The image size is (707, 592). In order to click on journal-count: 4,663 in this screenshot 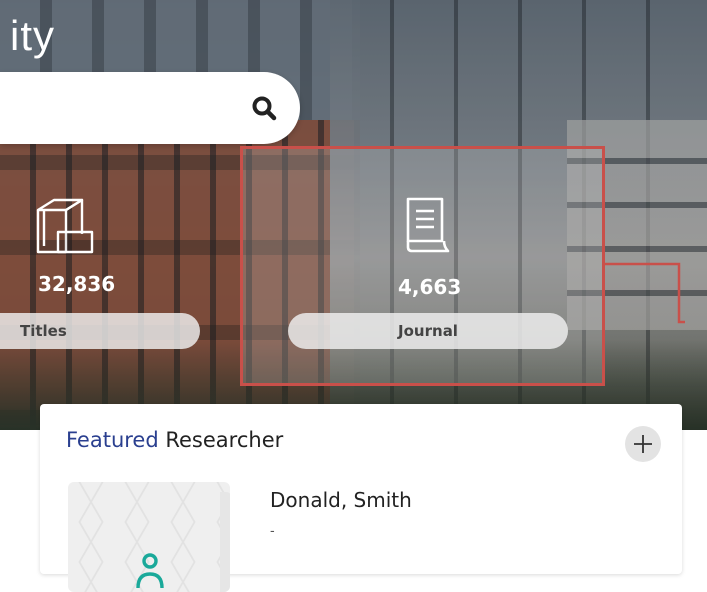, I will do `click(430, 287)`.